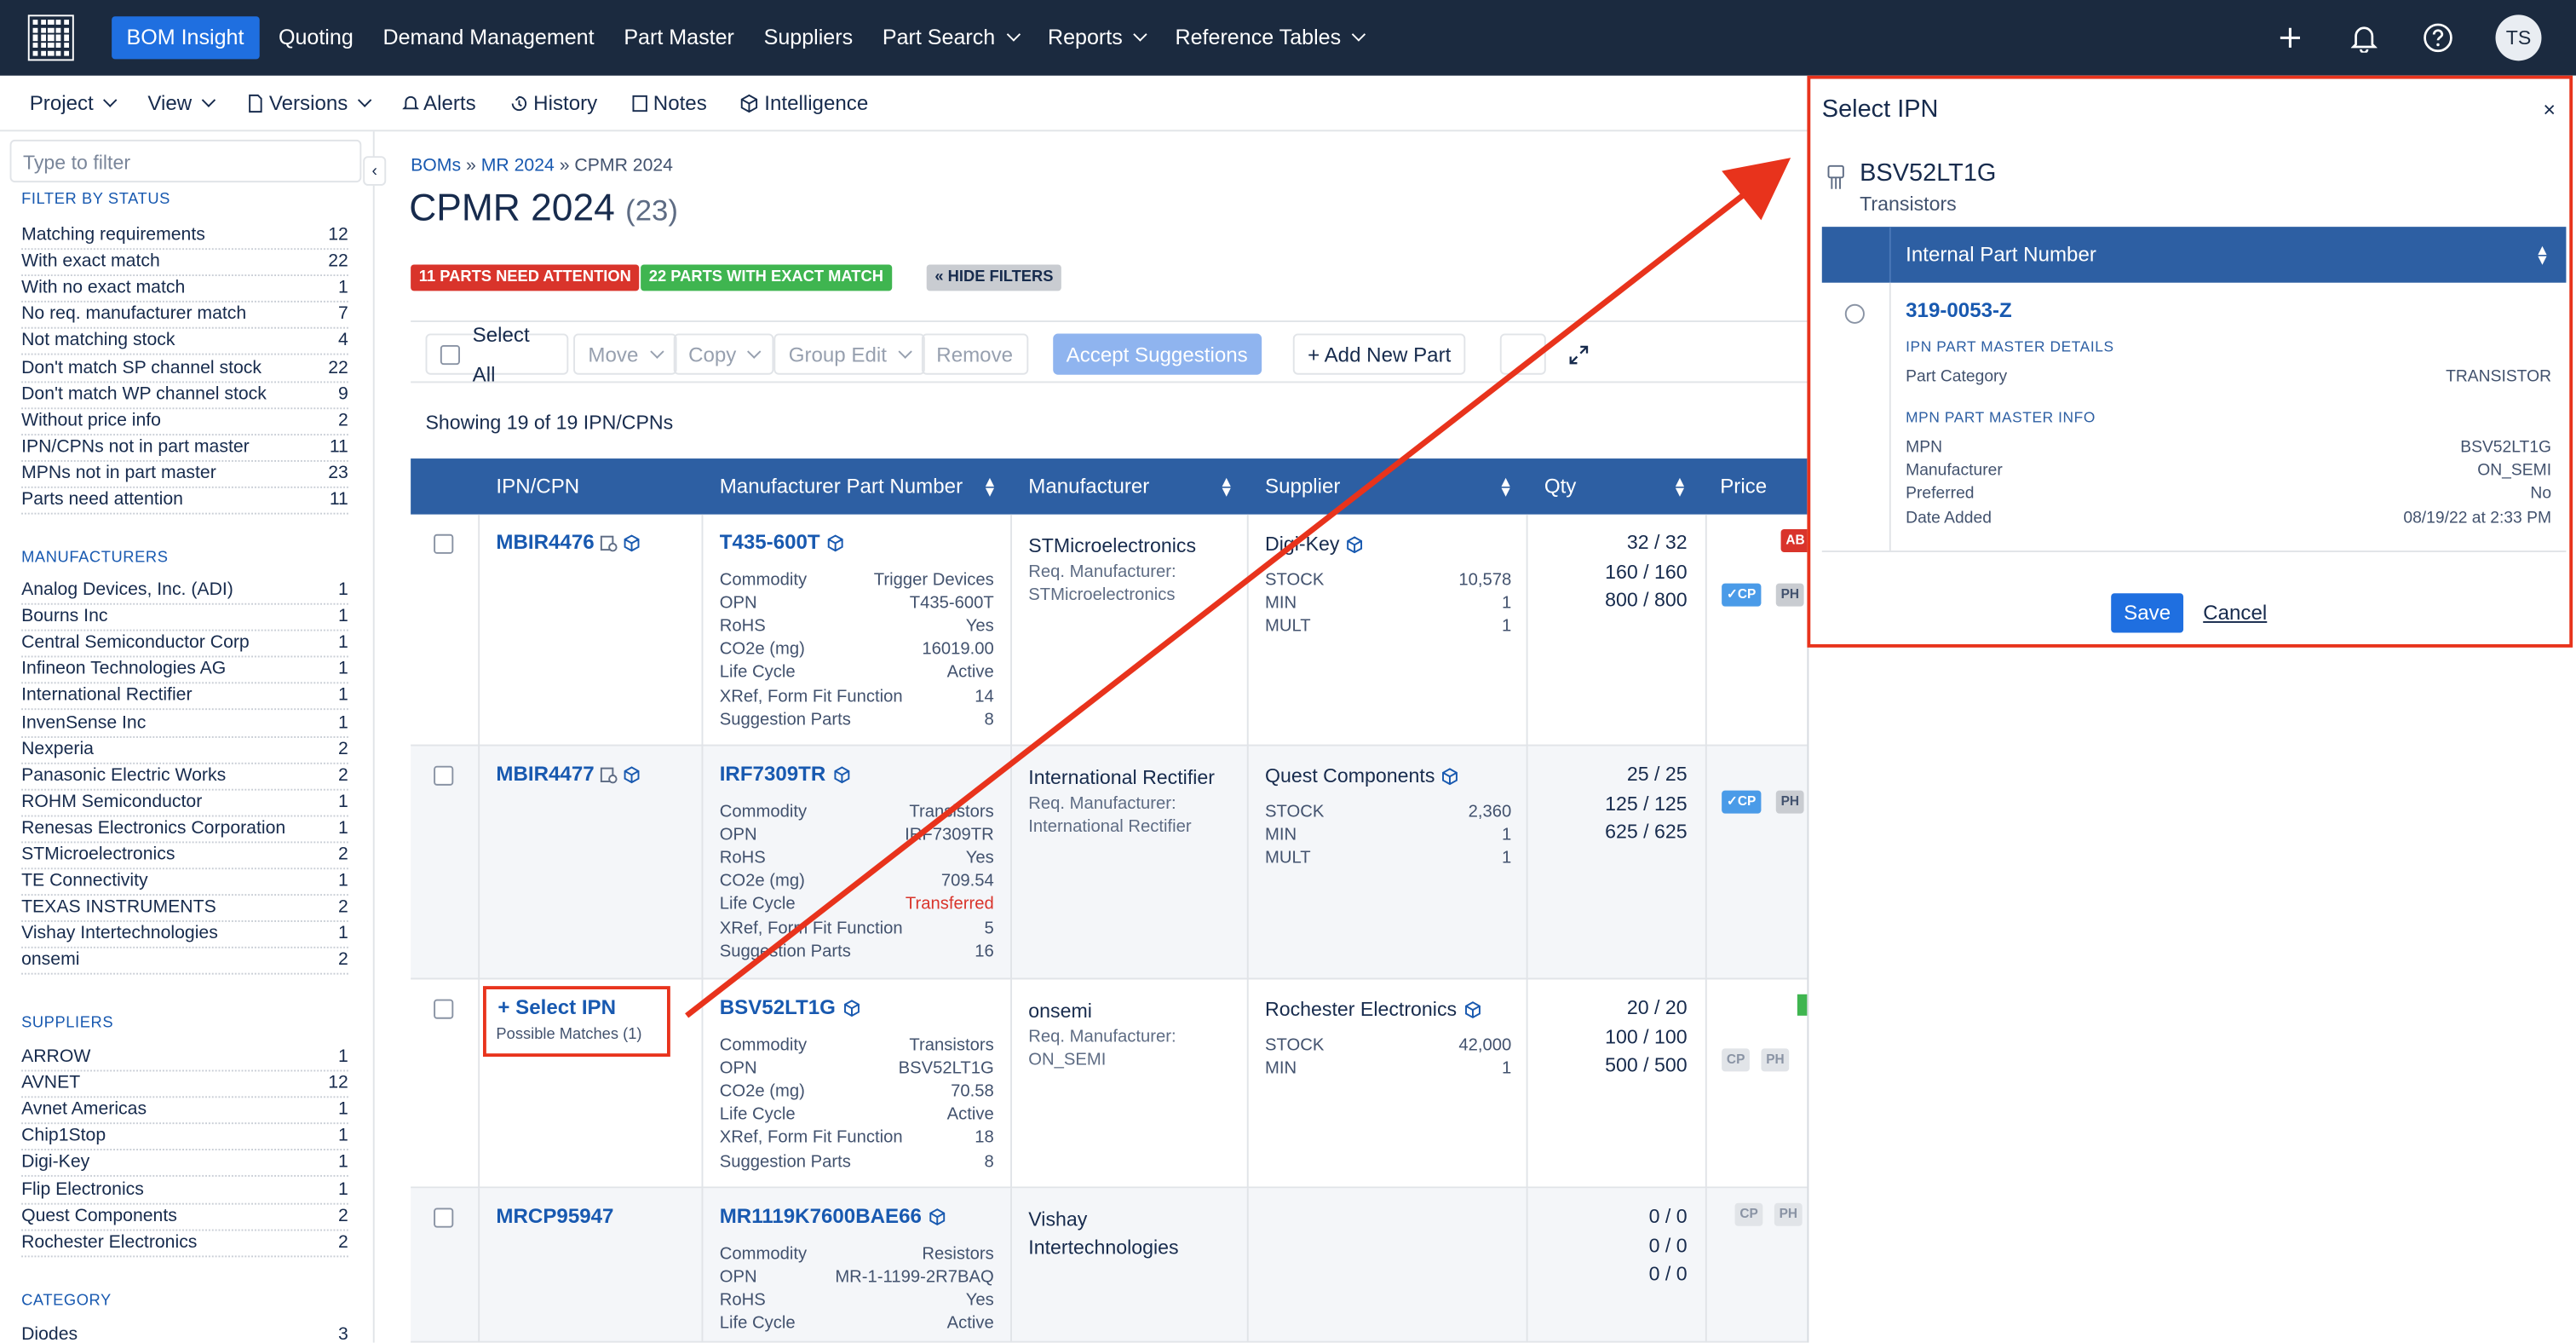 Image resolution: width=2576 pixels, height=1343 pixels. Describe the element at coordinates (2291, 38) in the screenshot. I see `plus-icon` at that location.